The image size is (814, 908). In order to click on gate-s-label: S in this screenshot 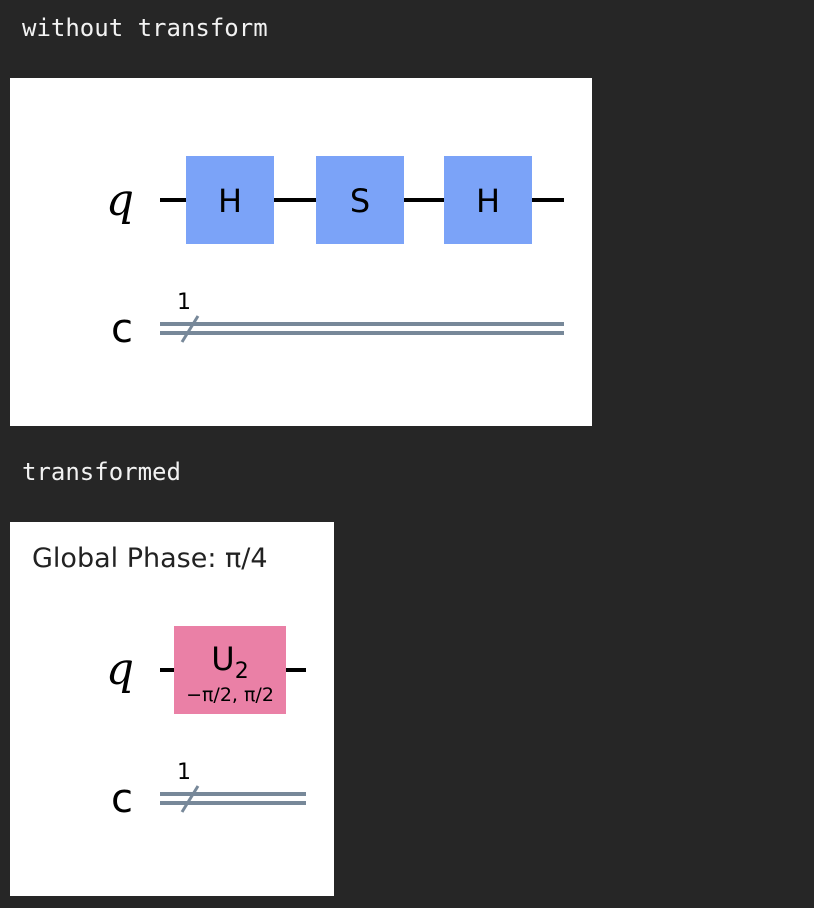, I will do `click(360, 201)`.